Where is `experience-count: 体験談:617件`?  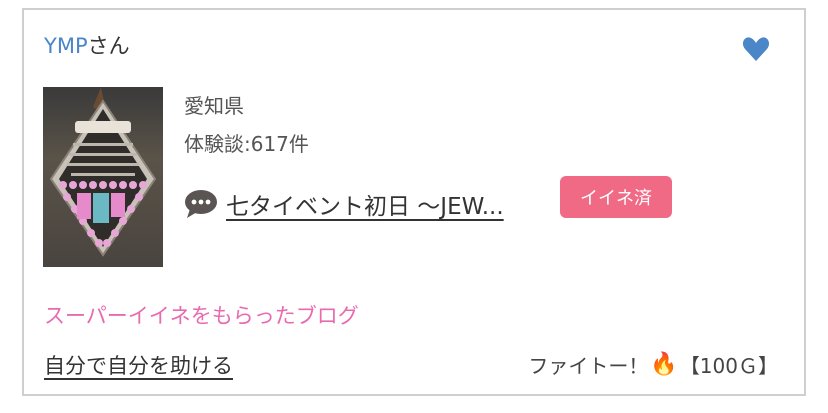 experience-count: 体験談:617件 is located at coordinates (246, 144).